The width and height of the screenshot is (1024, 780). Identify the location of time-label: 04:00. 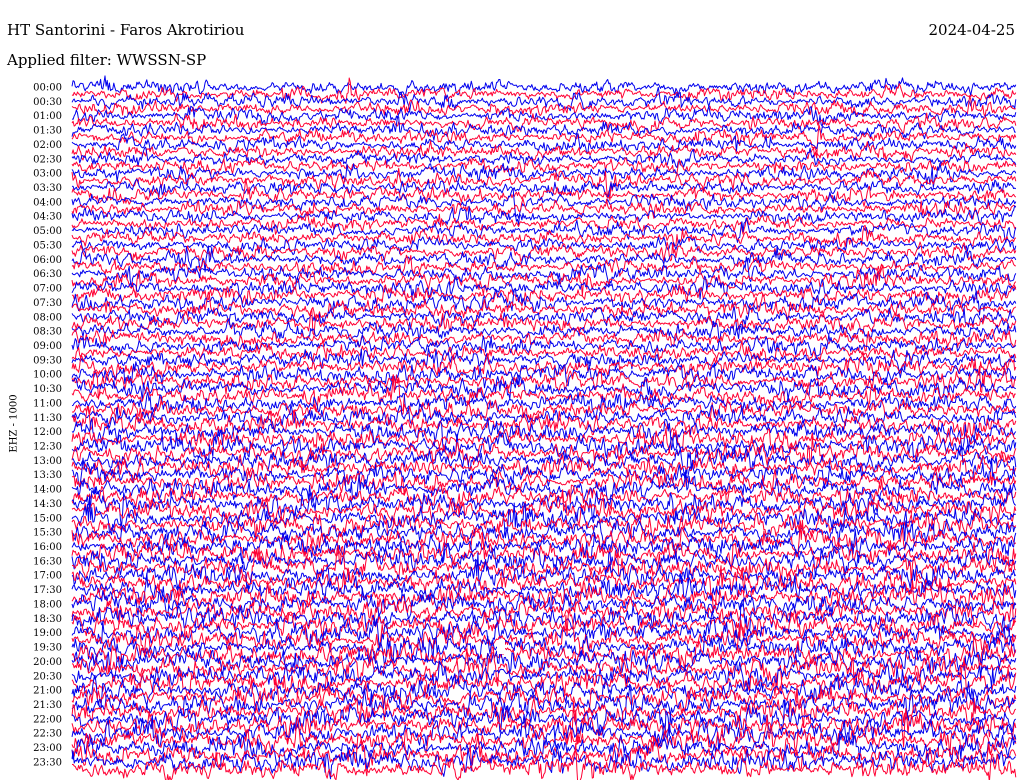
(47, 202).